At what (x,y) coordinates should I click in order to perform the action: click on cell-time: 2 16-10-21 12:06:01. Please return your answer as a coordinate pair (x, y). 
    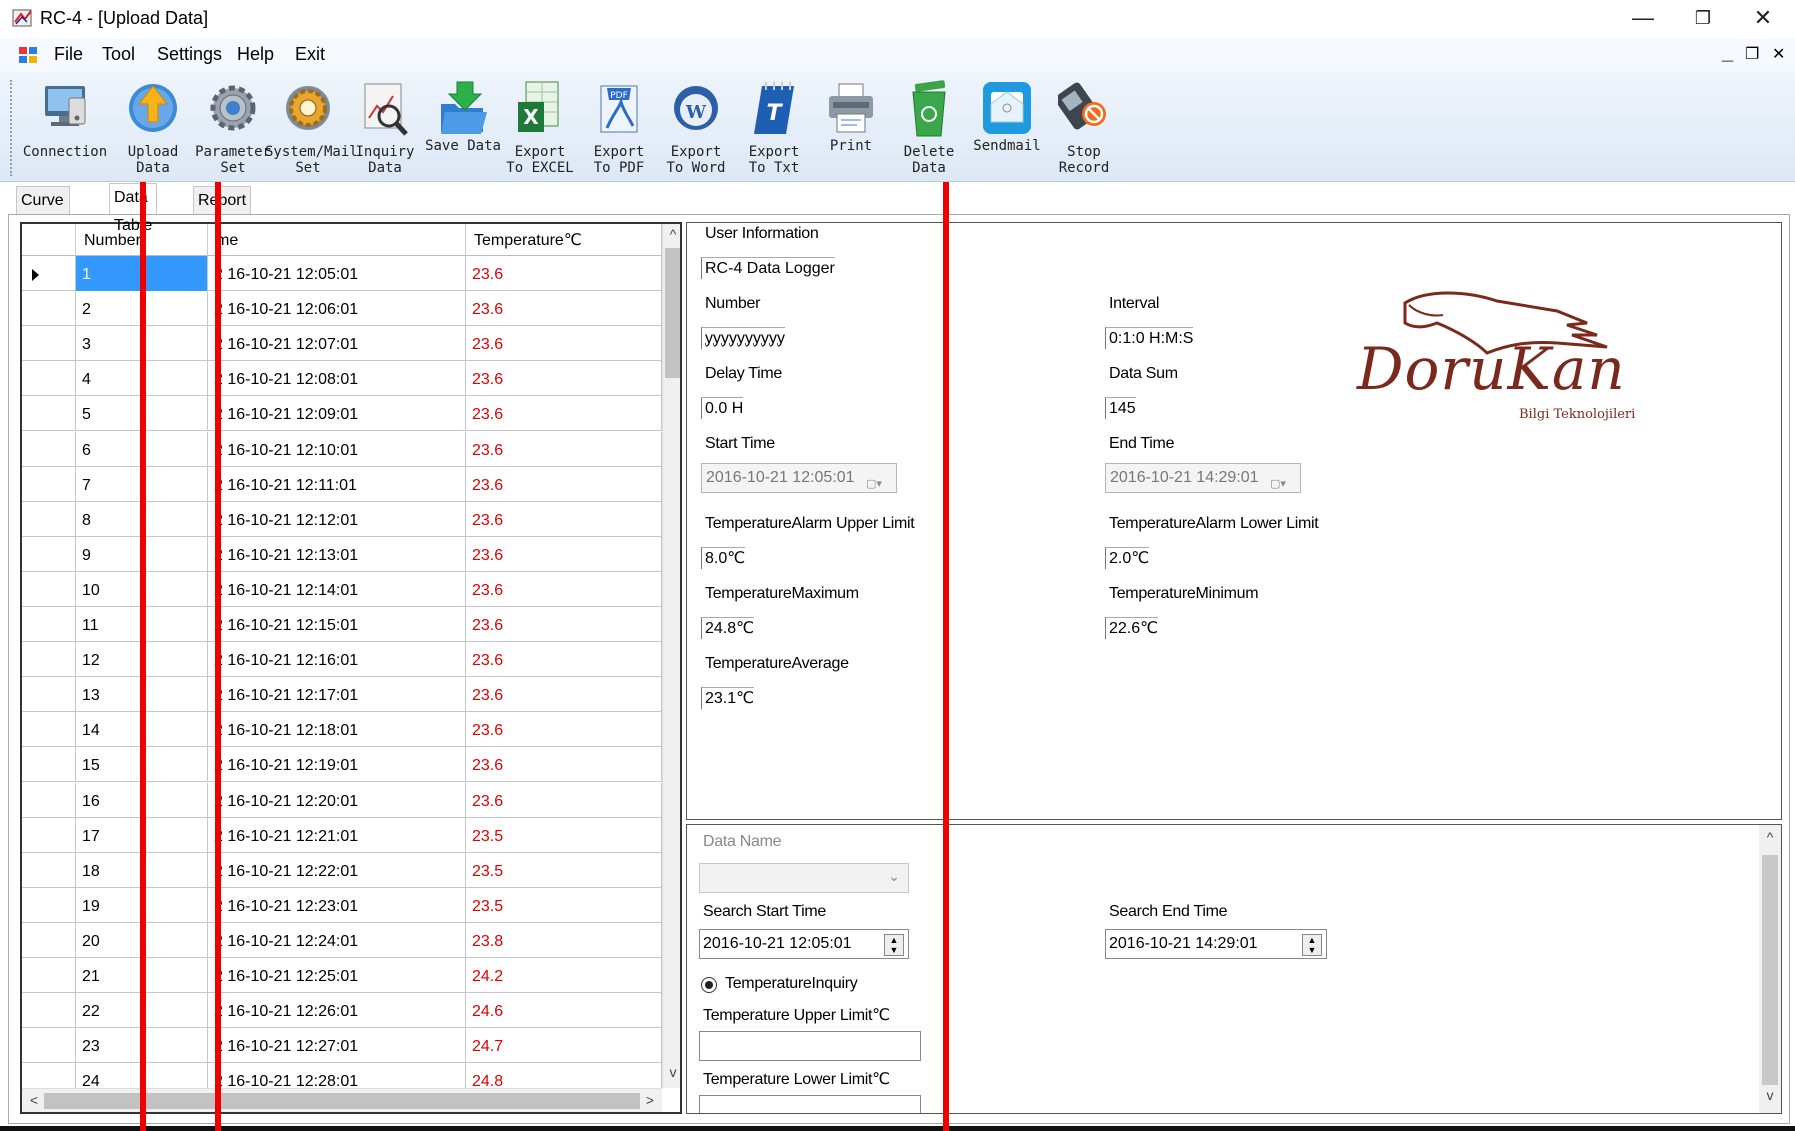
    Looking at the image, I should click on (337, 309).